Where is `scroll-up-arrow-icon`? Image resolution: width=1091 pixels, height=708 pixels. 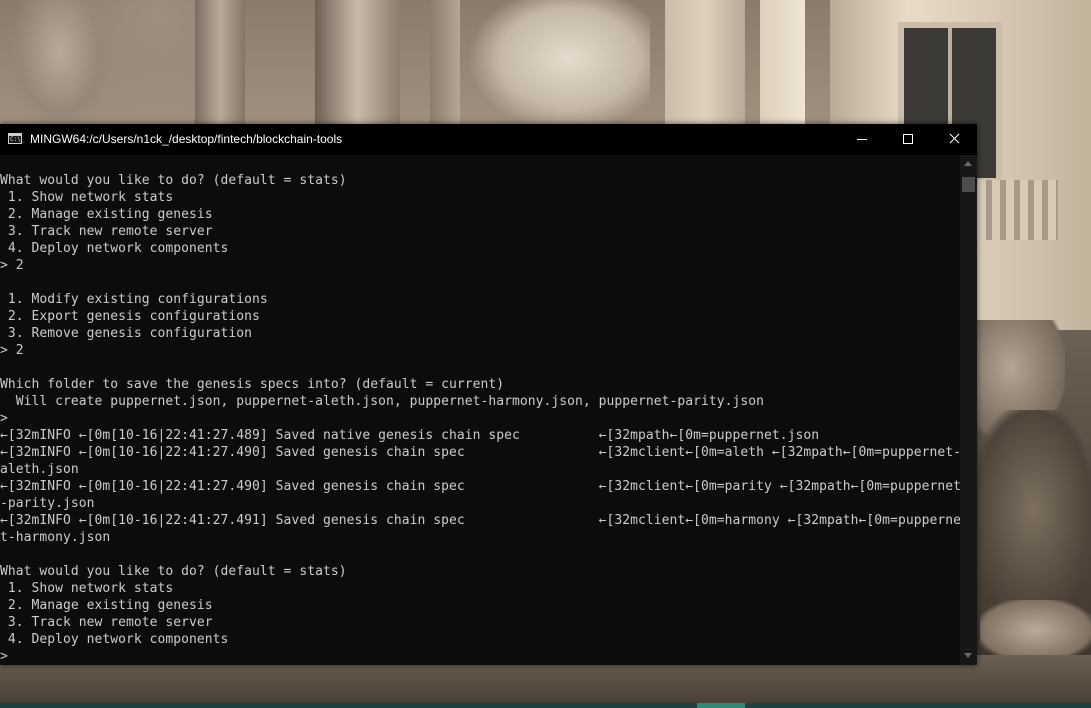 scroll-up-arrow-icon is located at coordinates (968, 163).